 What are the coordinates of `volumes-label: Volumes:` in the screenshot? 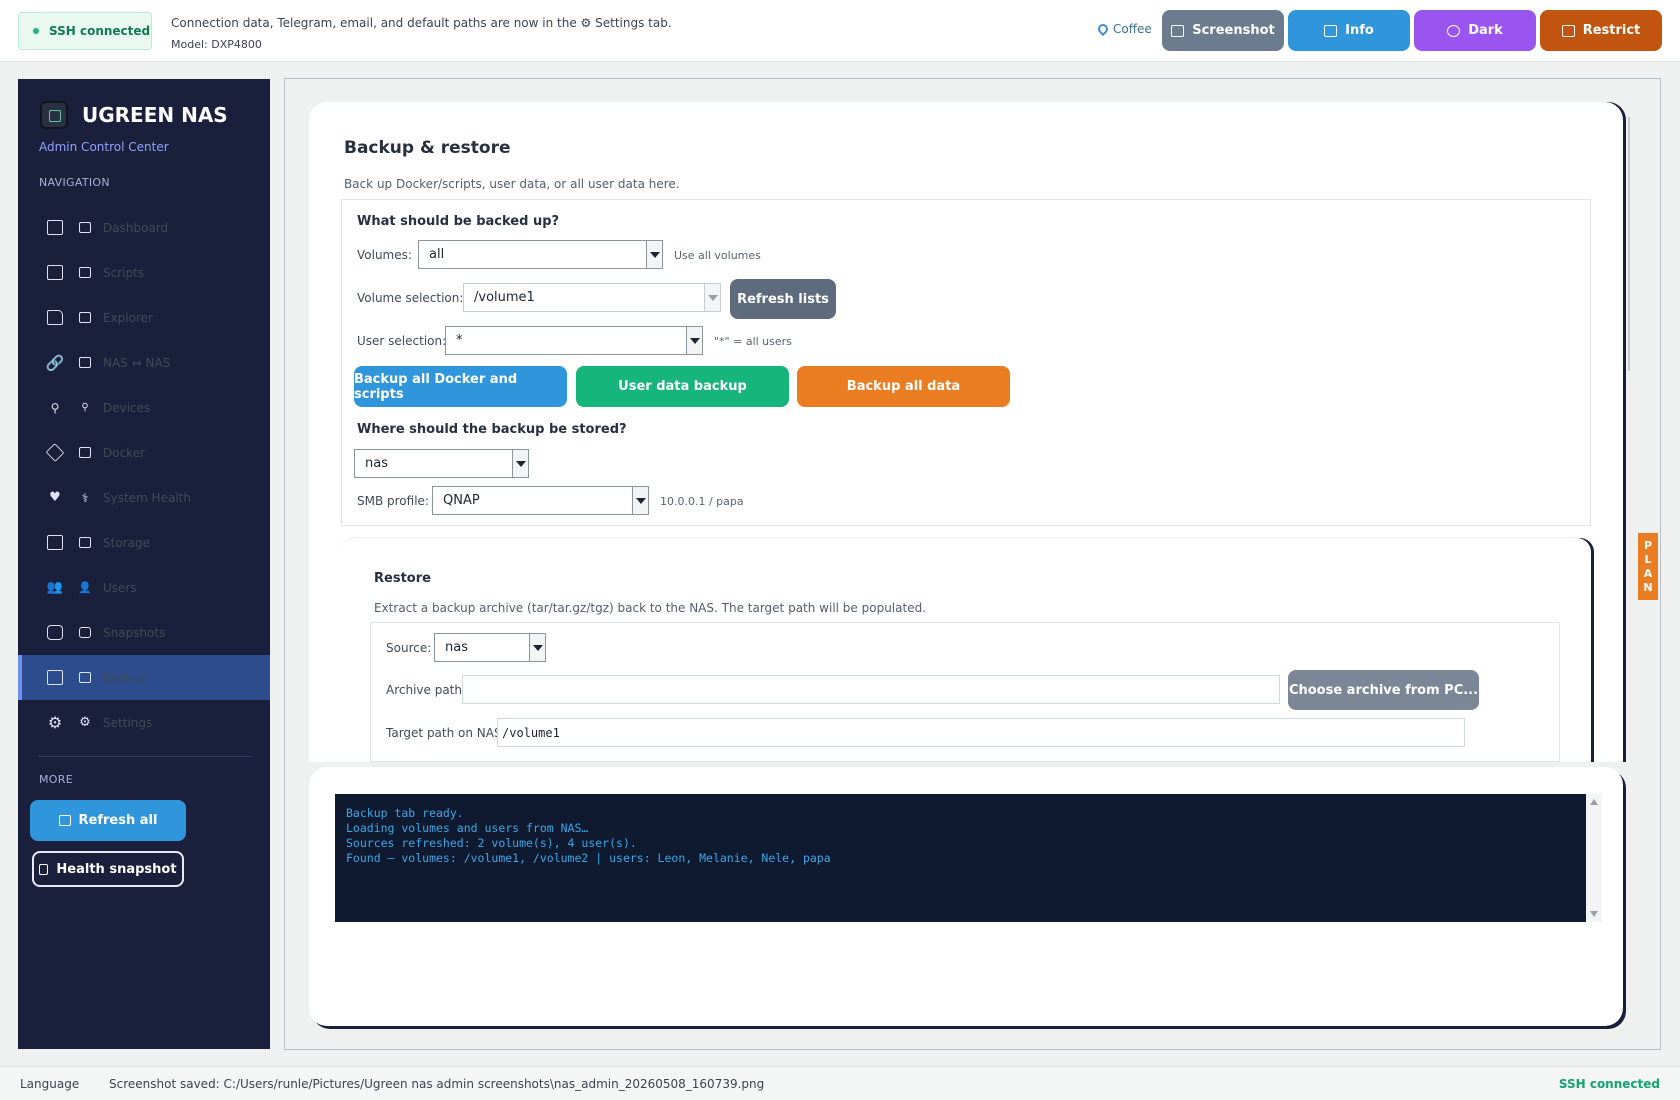 It's located at (384, 255).